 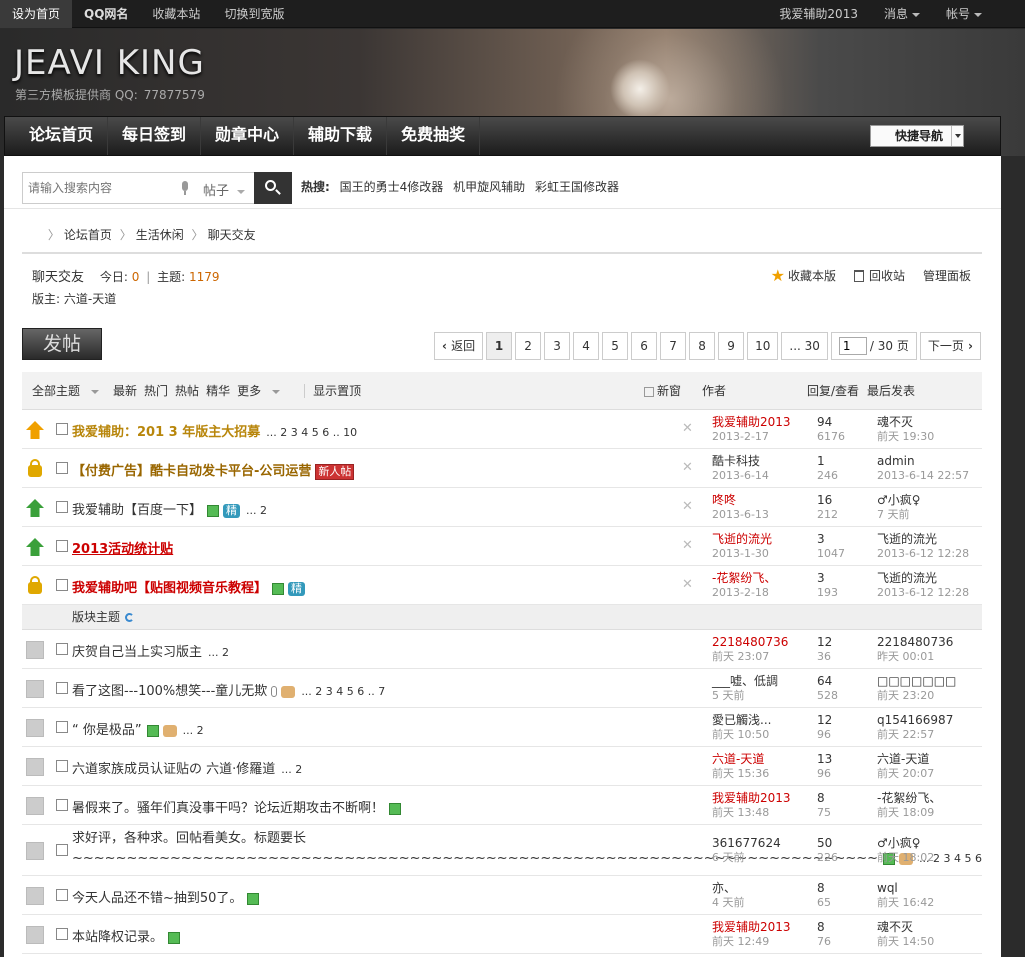 What do you see at coordinates (228, 808) in the screenshot?
I see `thread-title-link: 暑假来了。骚年们真没事干吗？论坛近期攻击不断啊！` at bounding box center [228, 808].